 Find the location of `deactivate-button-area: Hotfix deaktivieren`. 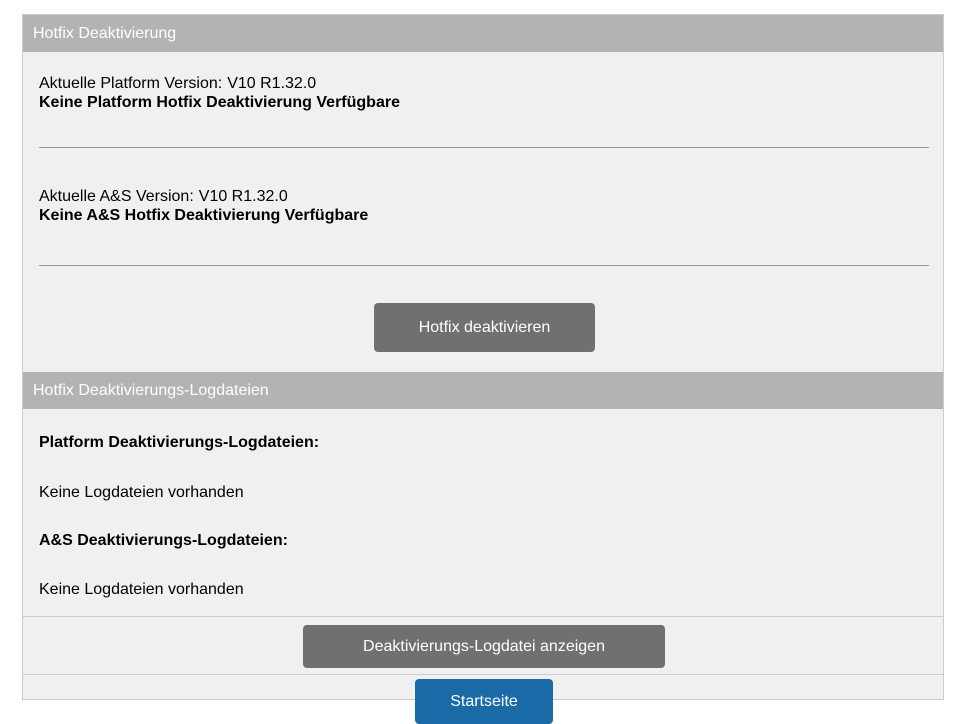

deactivate-button-area: Hotfix deaktivieren is located at coordinates (483, 319).